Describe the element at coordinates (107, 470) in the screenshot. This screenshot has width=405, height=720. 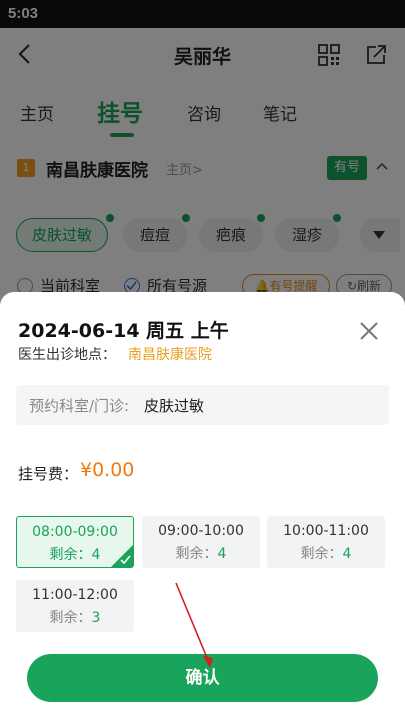
I see `fee-value: ¥0.00` at that location.